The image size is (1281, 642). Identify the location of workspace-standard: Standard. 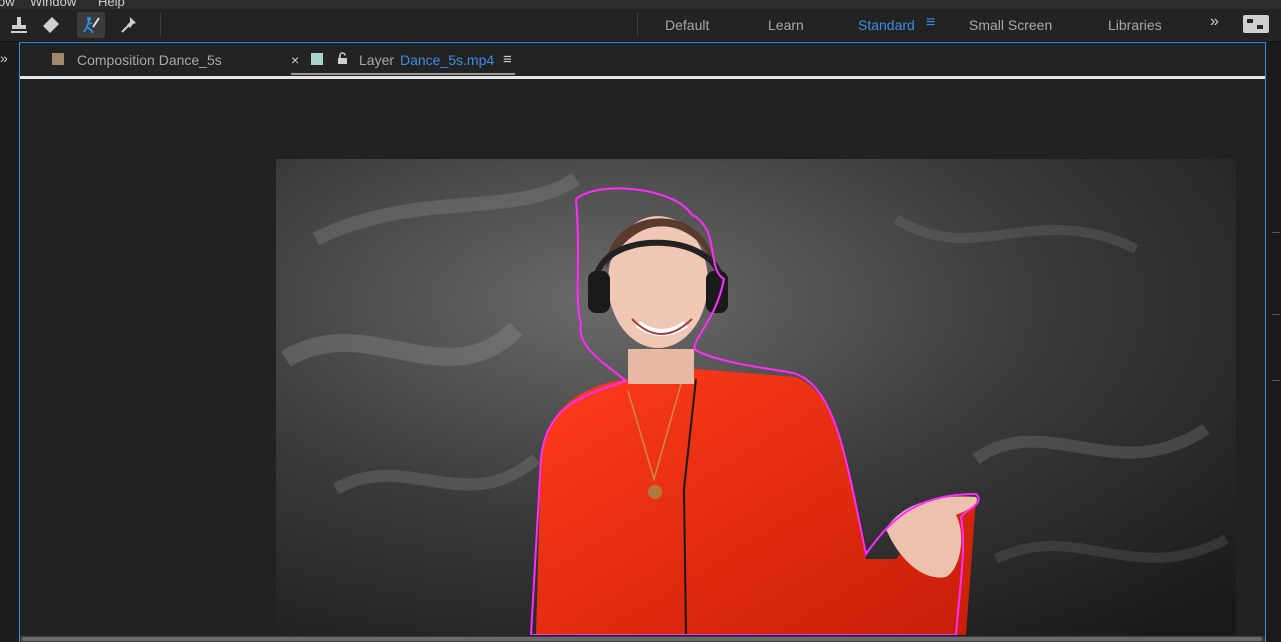
(886, 25).